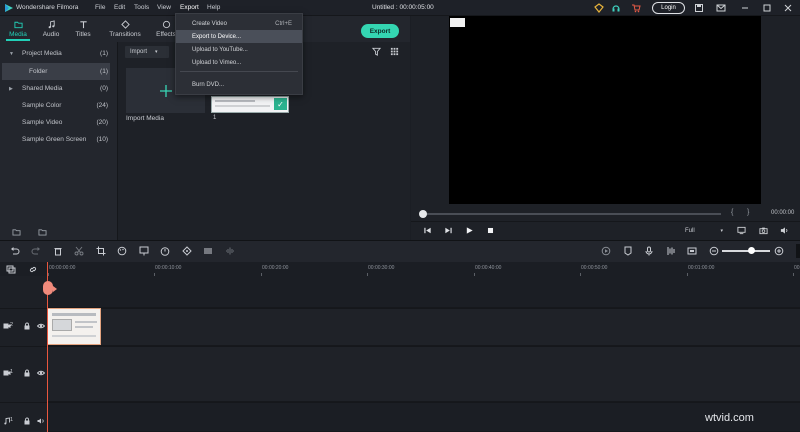 The image size is (800, 432). What do you see at coordinates (119, 7) in the screenshot?
I see `menu-edit: Edit` at bounding box center [119, 7].